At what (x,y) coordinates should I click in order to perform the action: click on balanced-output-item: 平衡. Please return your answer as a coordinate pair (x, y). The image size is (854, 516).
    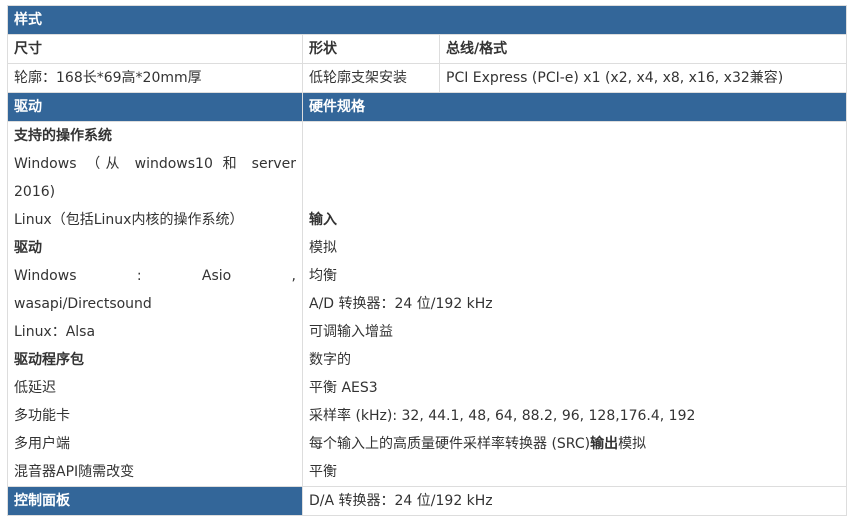
    Looking at the image, I should click on (323, 472).